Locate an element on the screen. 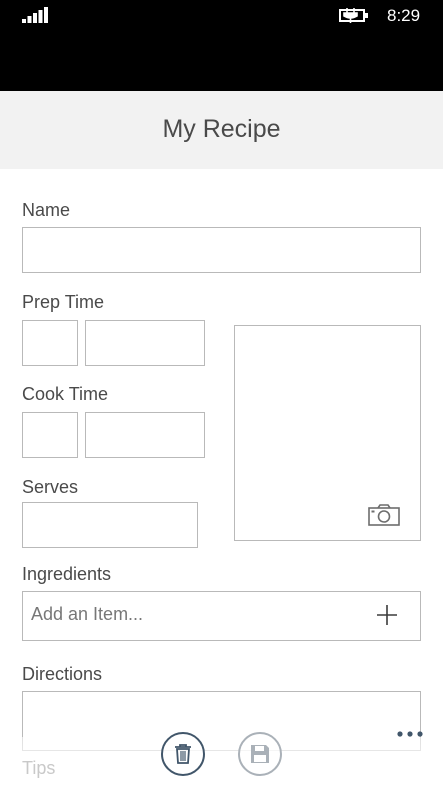  cook-time-value-field is located at coordinates (50, 435).